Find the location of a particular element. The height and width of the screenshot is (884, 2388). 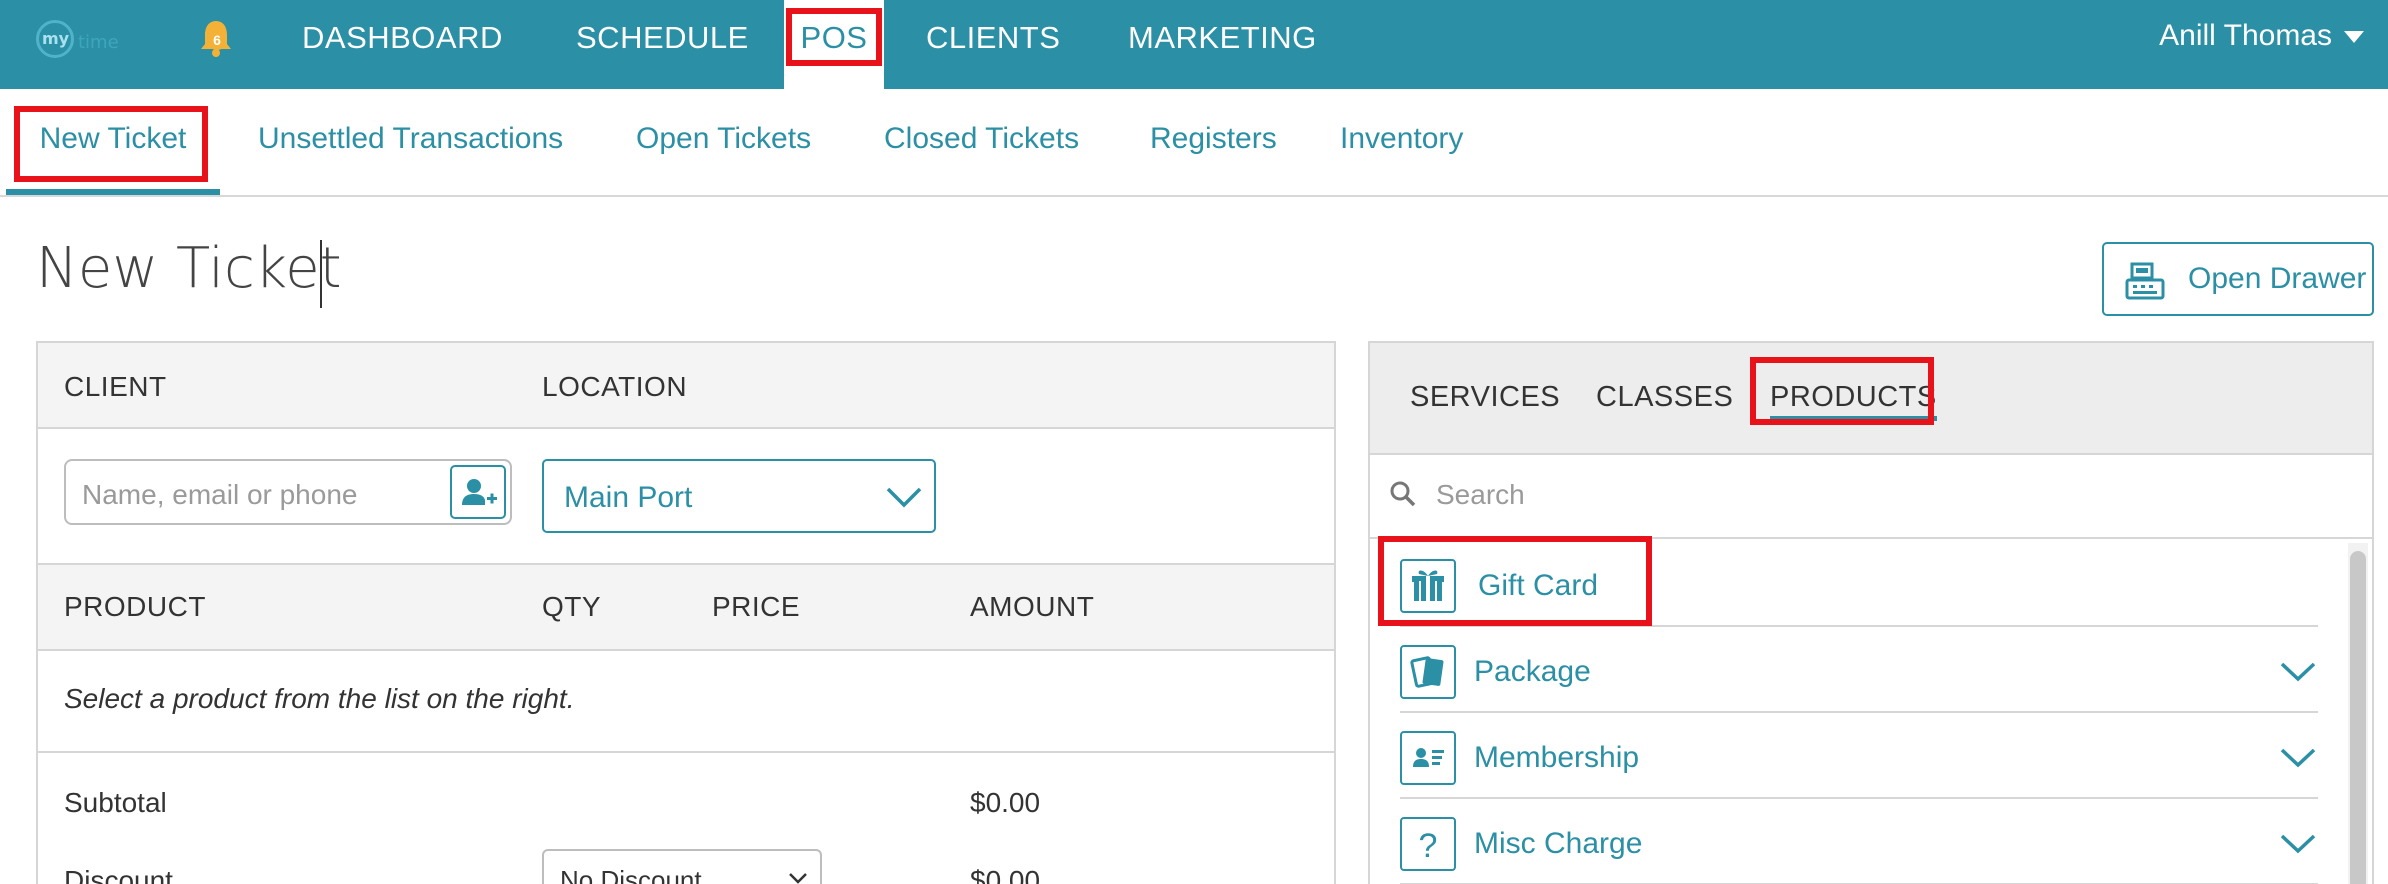

product-item-package: Package is located at coordinates (1859, 670).